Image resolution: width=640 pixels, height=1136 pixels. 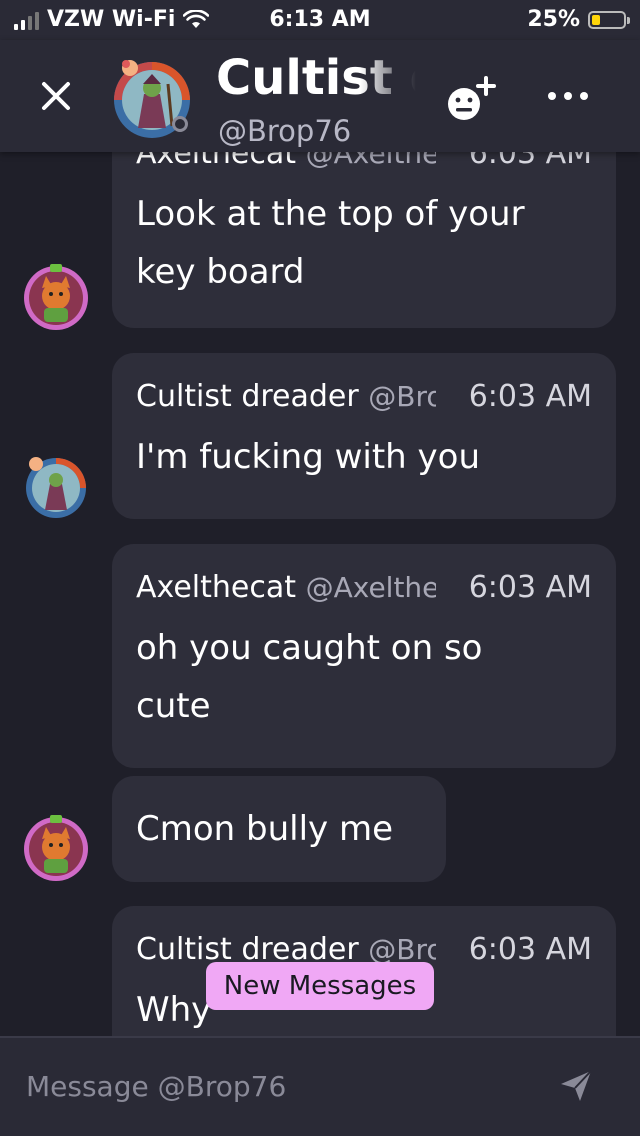 I want to click on close-icon, so click(x=56, y=96).